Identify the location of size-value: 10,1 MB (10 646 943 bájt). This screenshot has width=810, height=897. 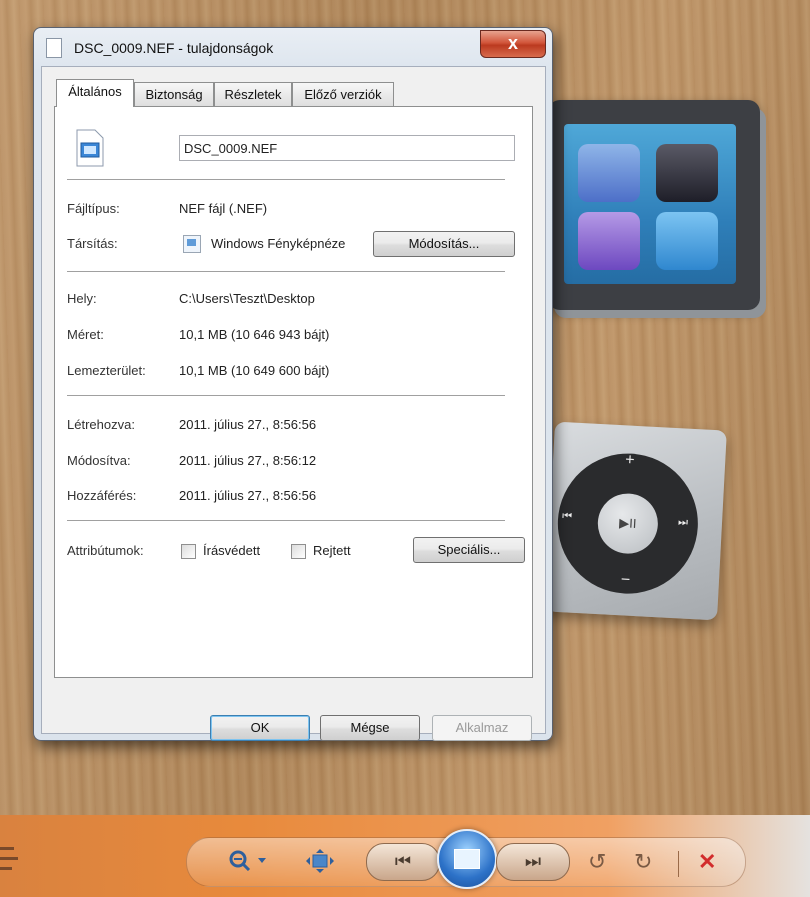
(254, 334).